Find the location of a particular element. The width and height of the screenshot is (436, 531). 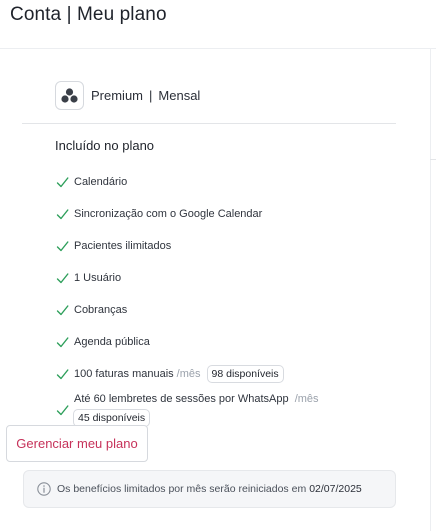

feature-item: 1 Usuário is located at coordinates (221, 278).